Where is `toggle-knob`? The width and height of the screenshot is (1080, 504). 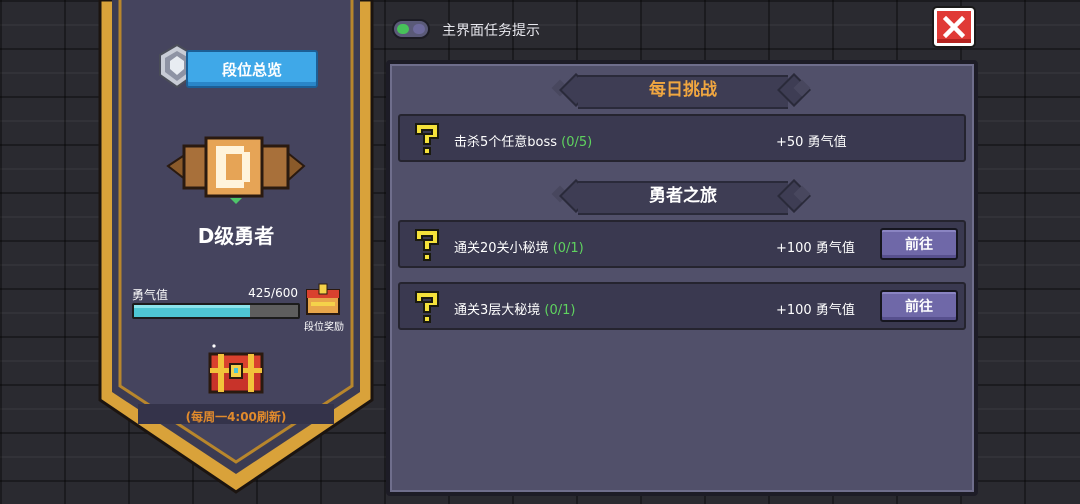
toggle-knob is located at coordinates (419, 29).